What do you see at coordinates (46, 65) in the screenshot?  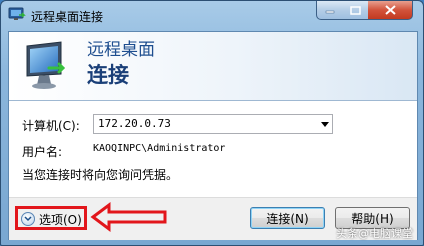 I see `monitor-connection-icon` at bounding box center [46, 65].